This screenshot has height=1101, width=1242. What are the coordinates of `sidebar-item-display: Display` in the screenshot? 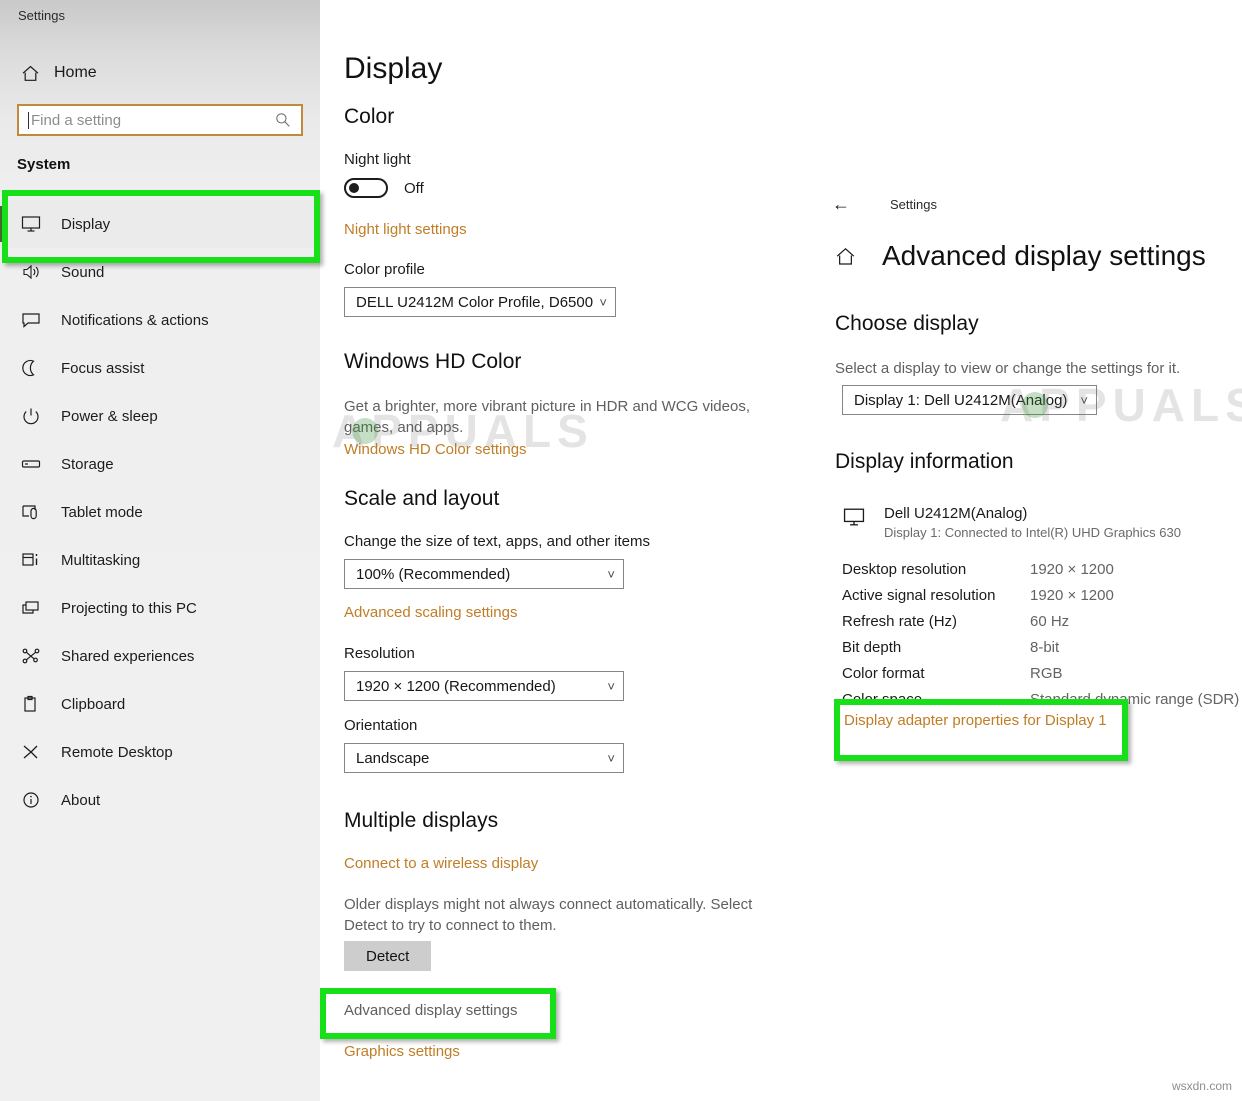 It's located at (160, 224).